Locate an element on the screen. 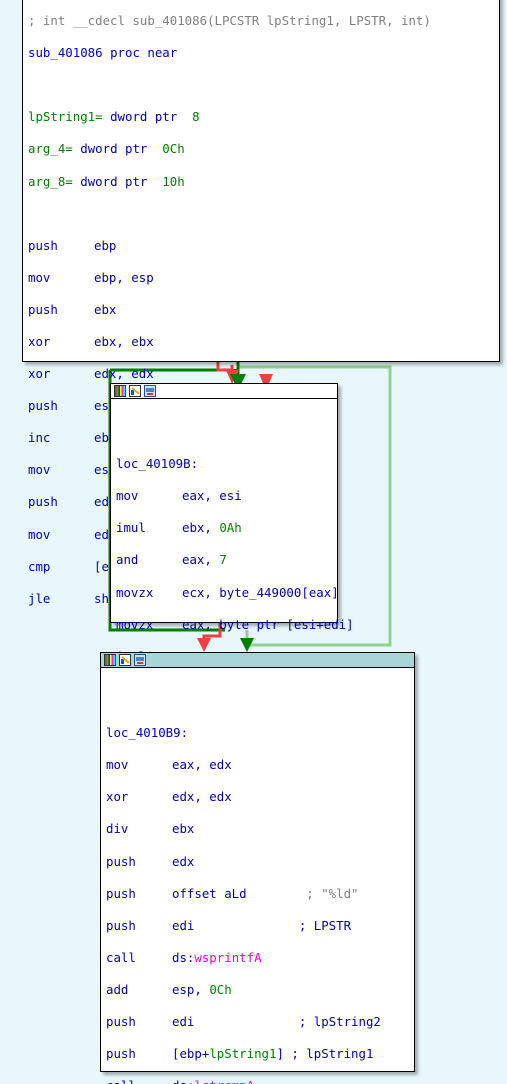  mnemonic: div is located at coordinates (117, 829).